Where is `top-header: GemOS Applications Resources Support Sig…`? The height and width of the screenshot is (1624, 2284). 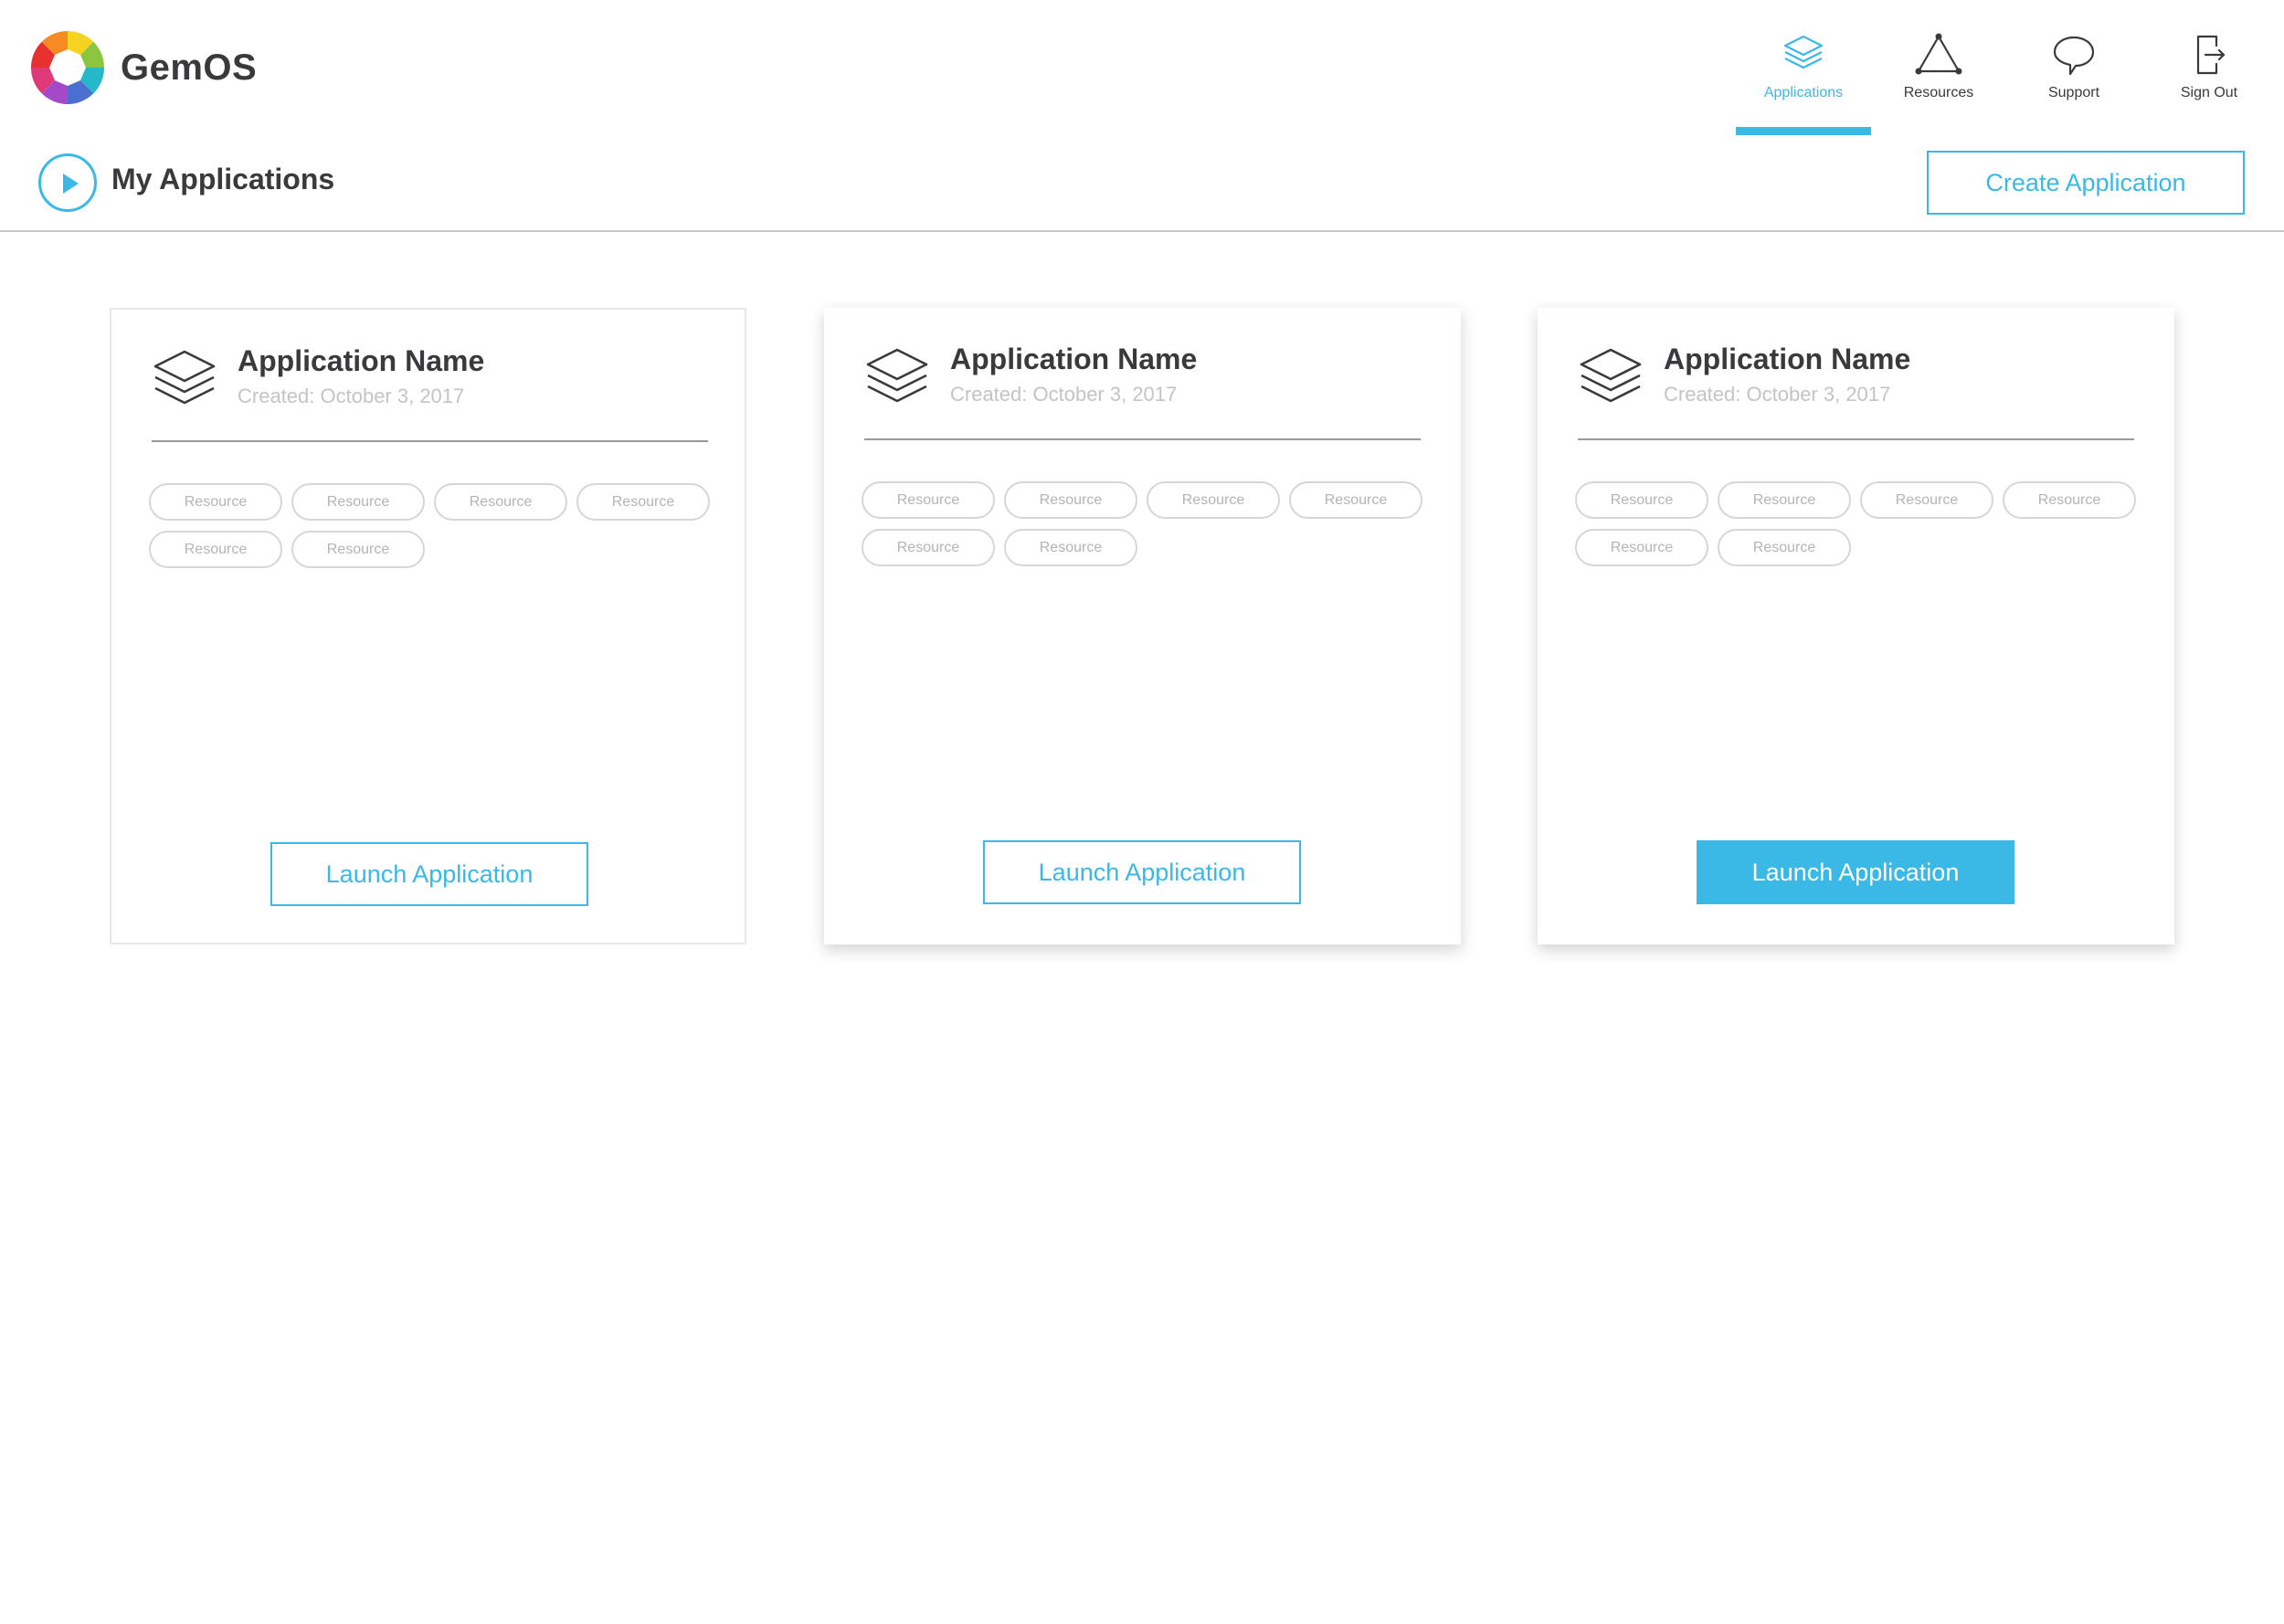 top-header: GemOS Applications Resources Support Sig… is located at coordinates (1142, 68).